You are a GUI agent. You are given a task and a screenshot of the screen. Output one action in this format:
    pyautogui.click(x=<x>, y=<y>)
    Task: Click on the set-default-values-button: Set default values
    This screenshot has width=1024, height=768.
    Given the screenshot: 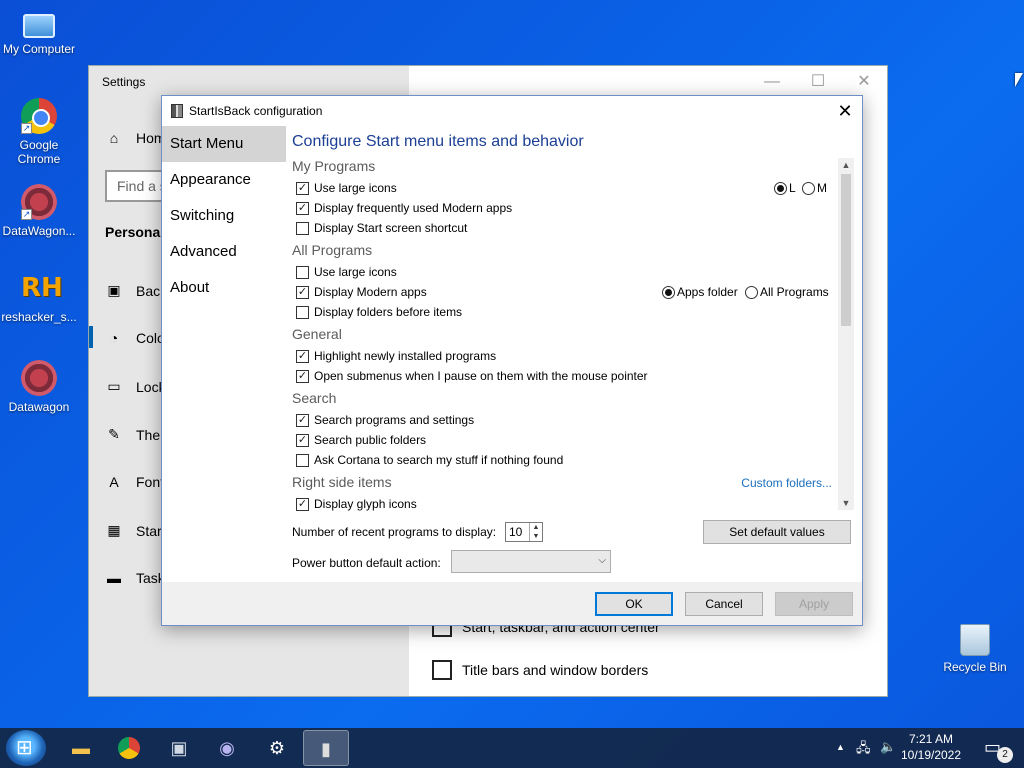 What is the action you would take?
    pyautogui.click(x=777, y=532)
    